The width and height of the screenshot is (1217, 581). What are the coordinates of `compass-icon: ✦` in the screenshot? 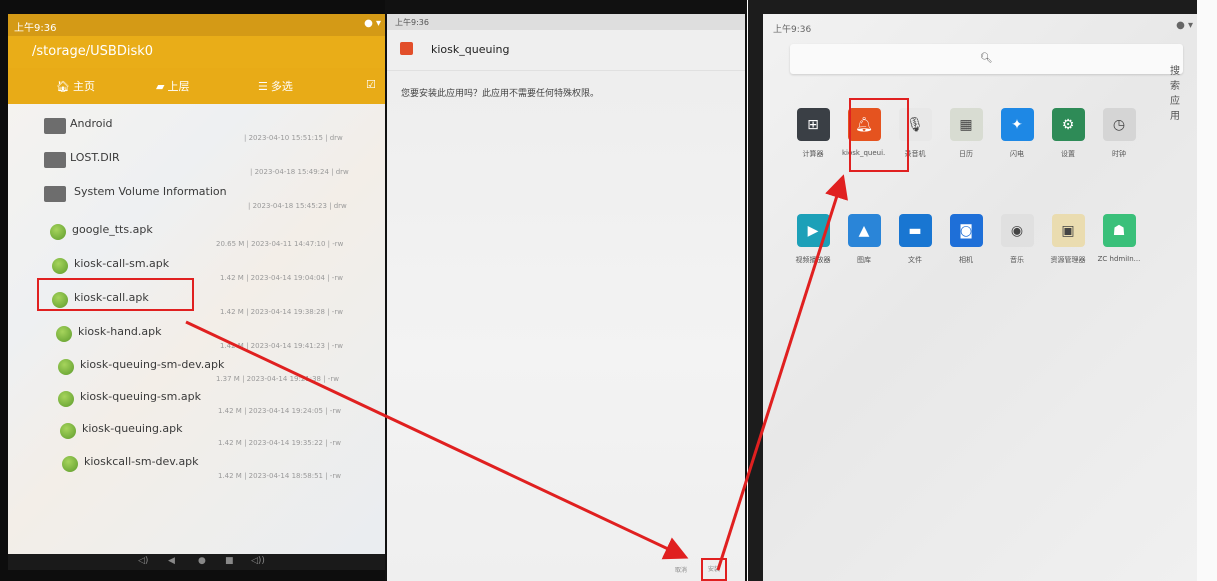 It's located at (1017, 124).